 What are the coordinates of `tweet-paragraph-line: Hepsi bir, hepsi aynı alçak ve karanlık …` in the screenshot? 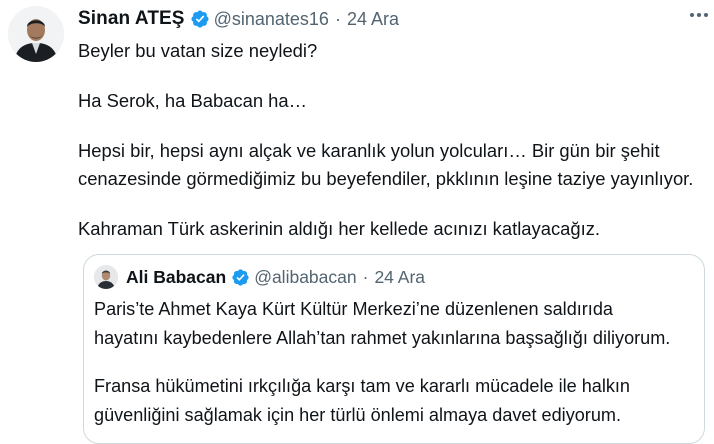 It's located at (369, 150).